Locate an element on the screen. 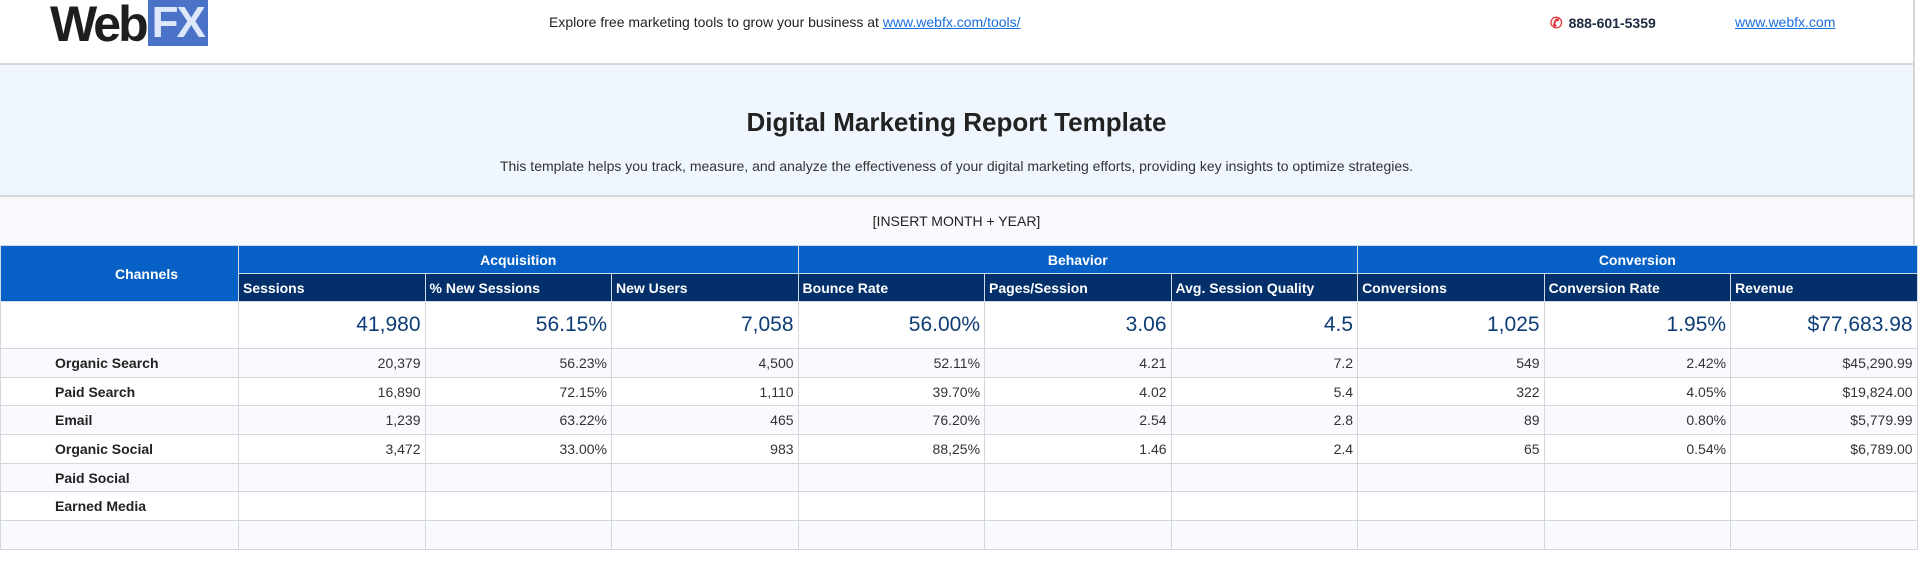 The height and width of the screenshot is (572, 1920). total-cell: 7,058 is located at coordinates (705, 325).